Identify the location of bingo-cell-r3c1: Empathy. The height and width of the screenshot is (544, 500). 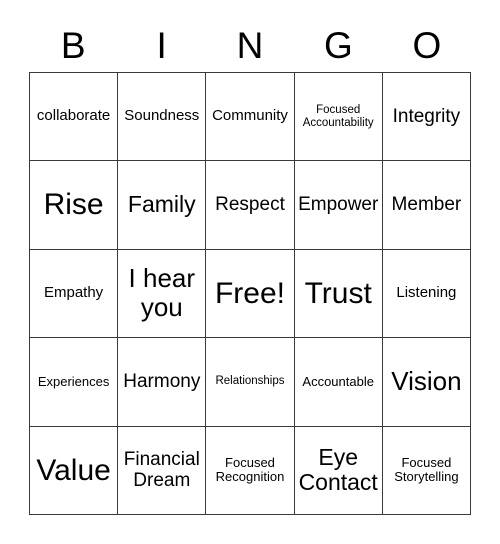
(74, 294).